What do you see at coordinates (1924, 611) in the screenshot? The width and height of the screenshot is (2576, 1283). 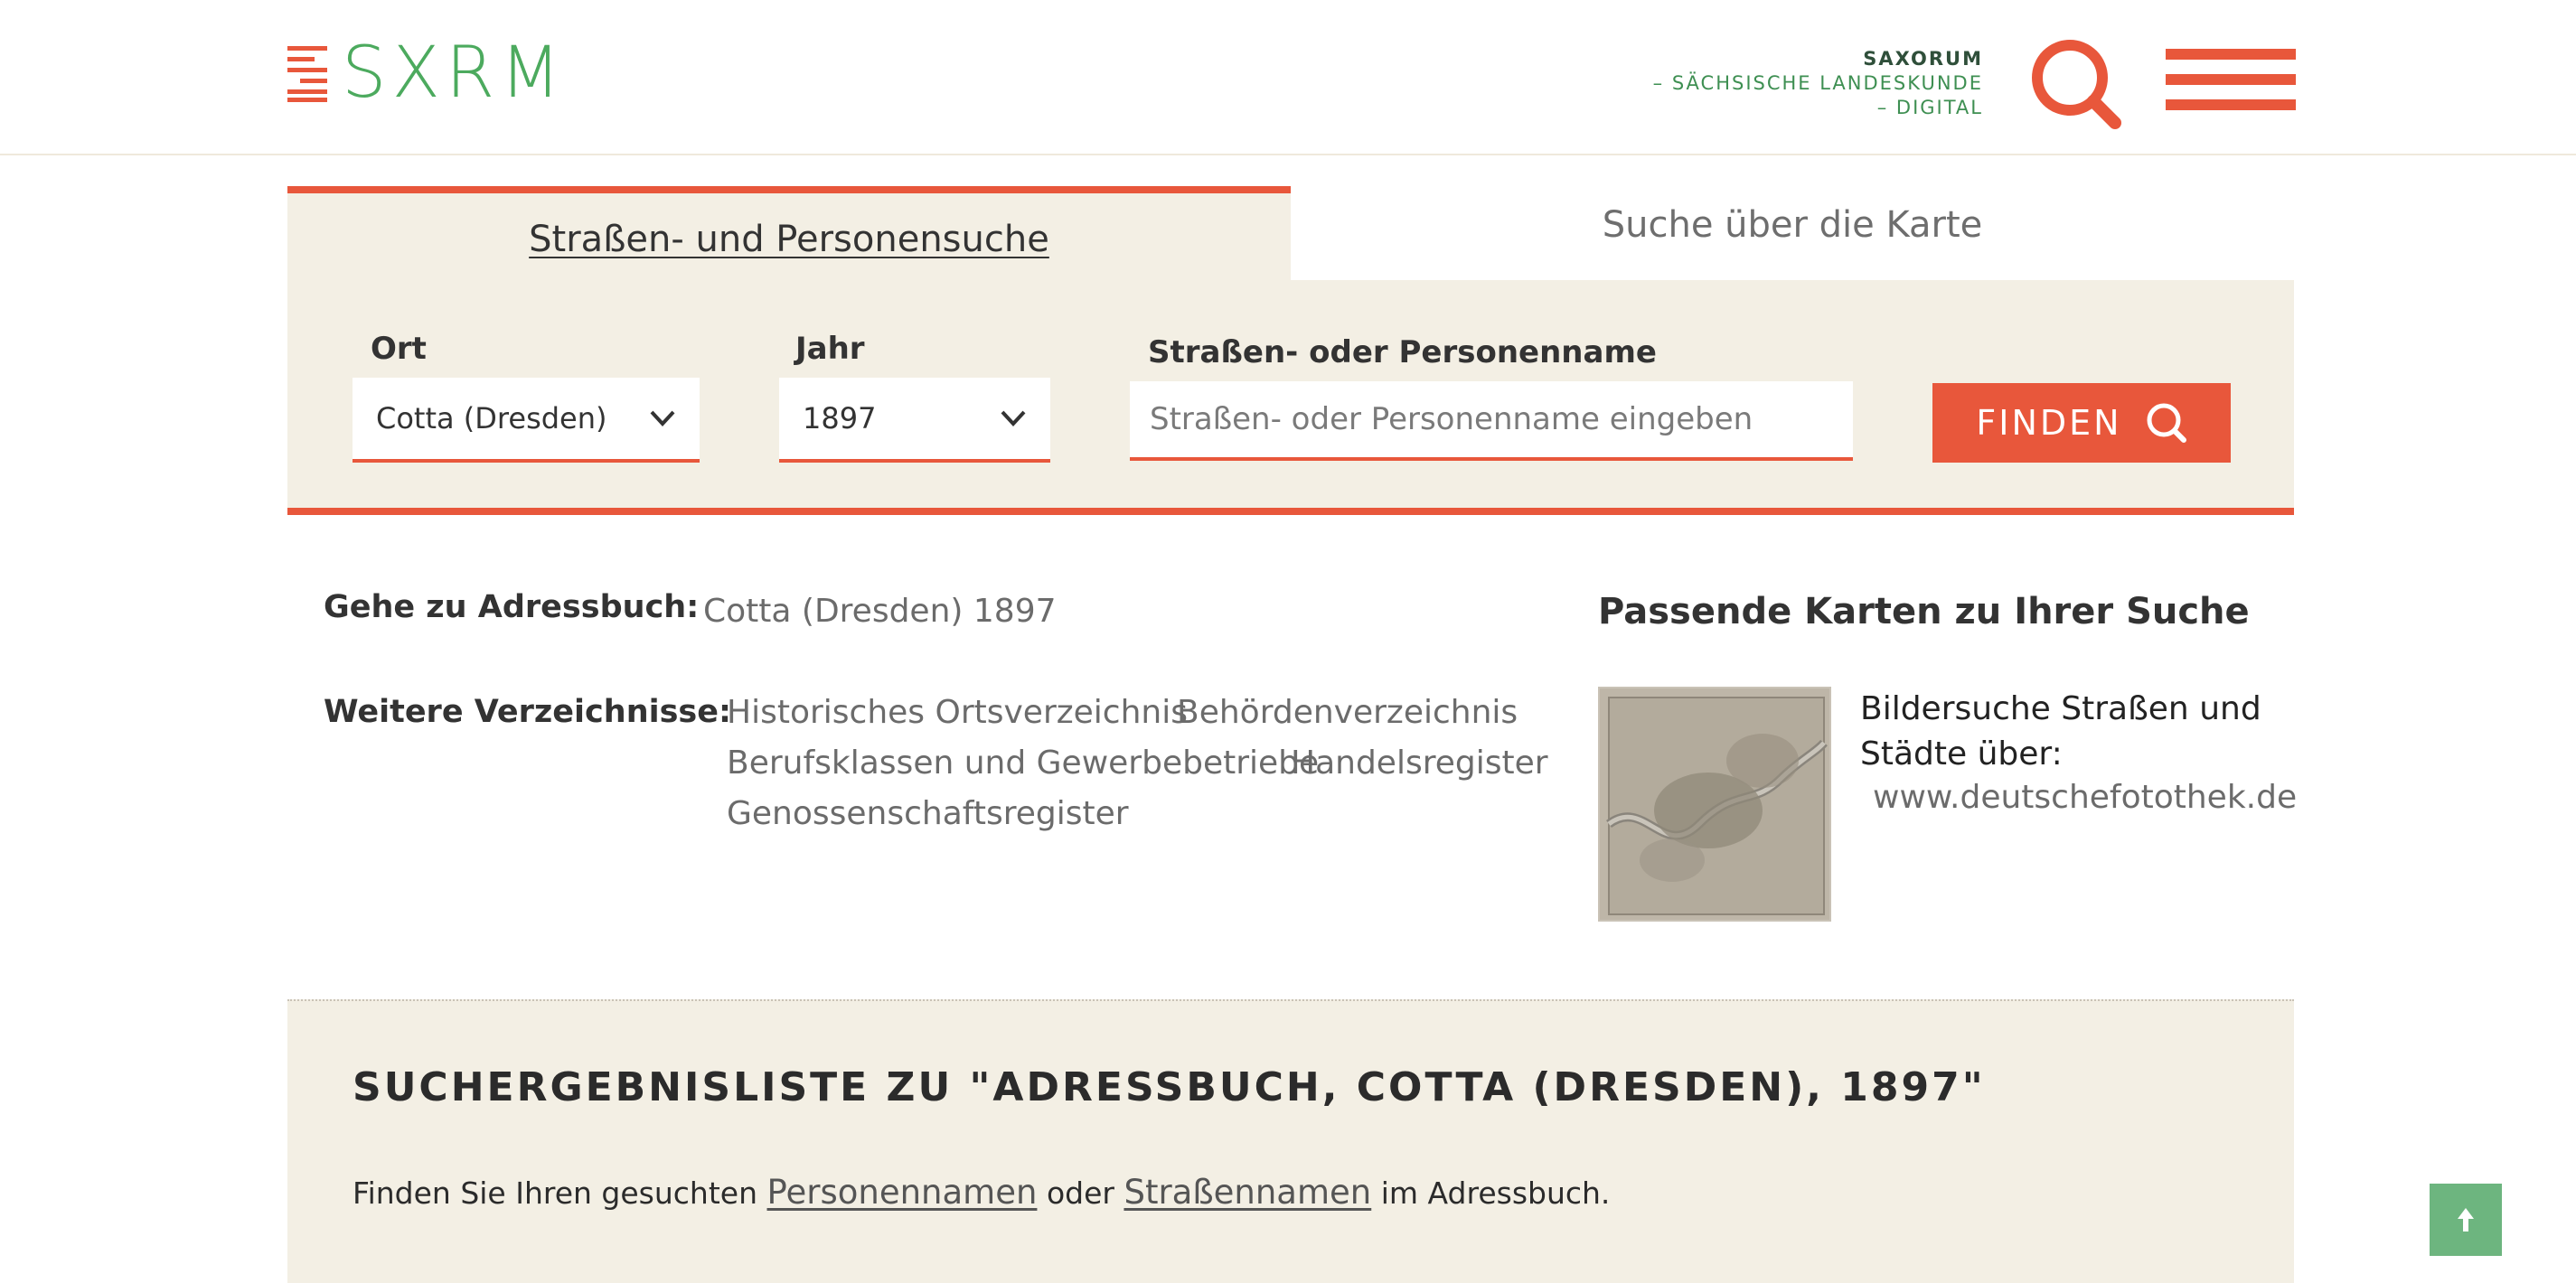 I see `matching-maps-title: Passende Karten zu Ihrer Suche` at bounding box center [1924, 611].